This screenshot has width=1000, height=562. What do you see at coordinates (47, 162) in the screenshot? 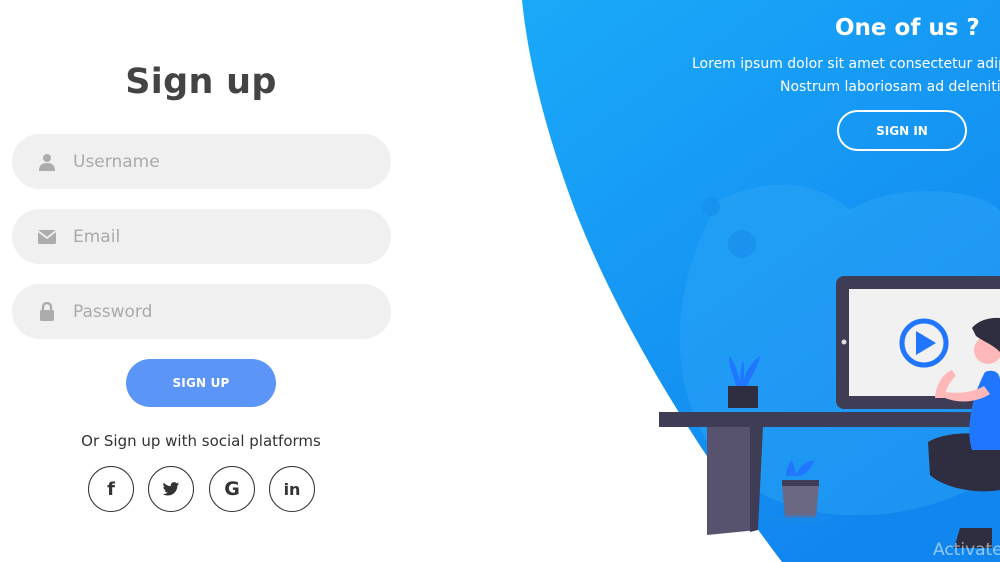
I see `user-icon` at bounding box center [47, 162].